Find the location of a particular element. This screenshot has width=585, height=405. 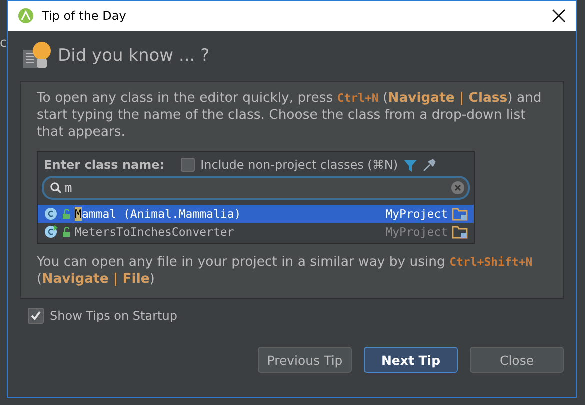

show-tips-checkbox is located at coordinates (36, 316).